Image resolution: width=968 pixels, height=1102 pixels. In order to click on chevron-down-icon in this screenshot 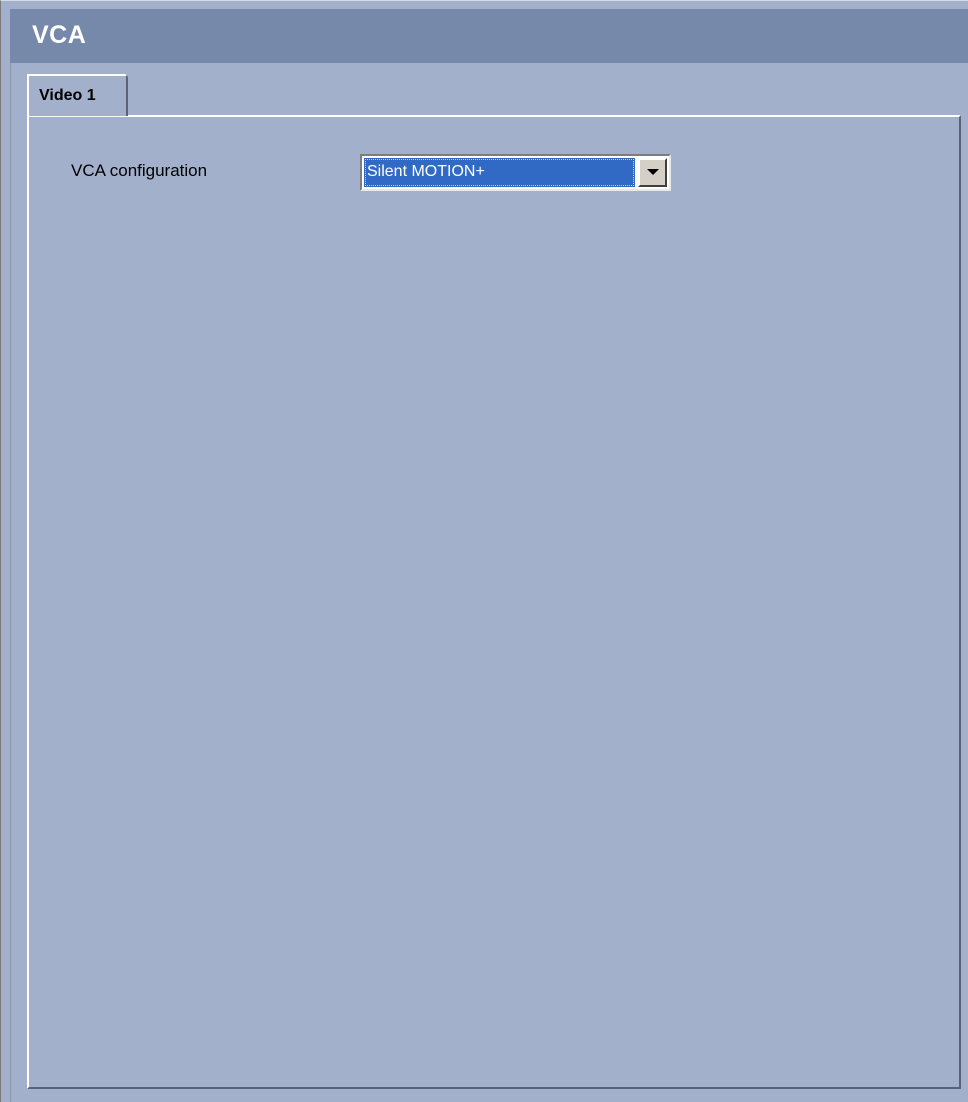, I will do `click(653, 172)`.